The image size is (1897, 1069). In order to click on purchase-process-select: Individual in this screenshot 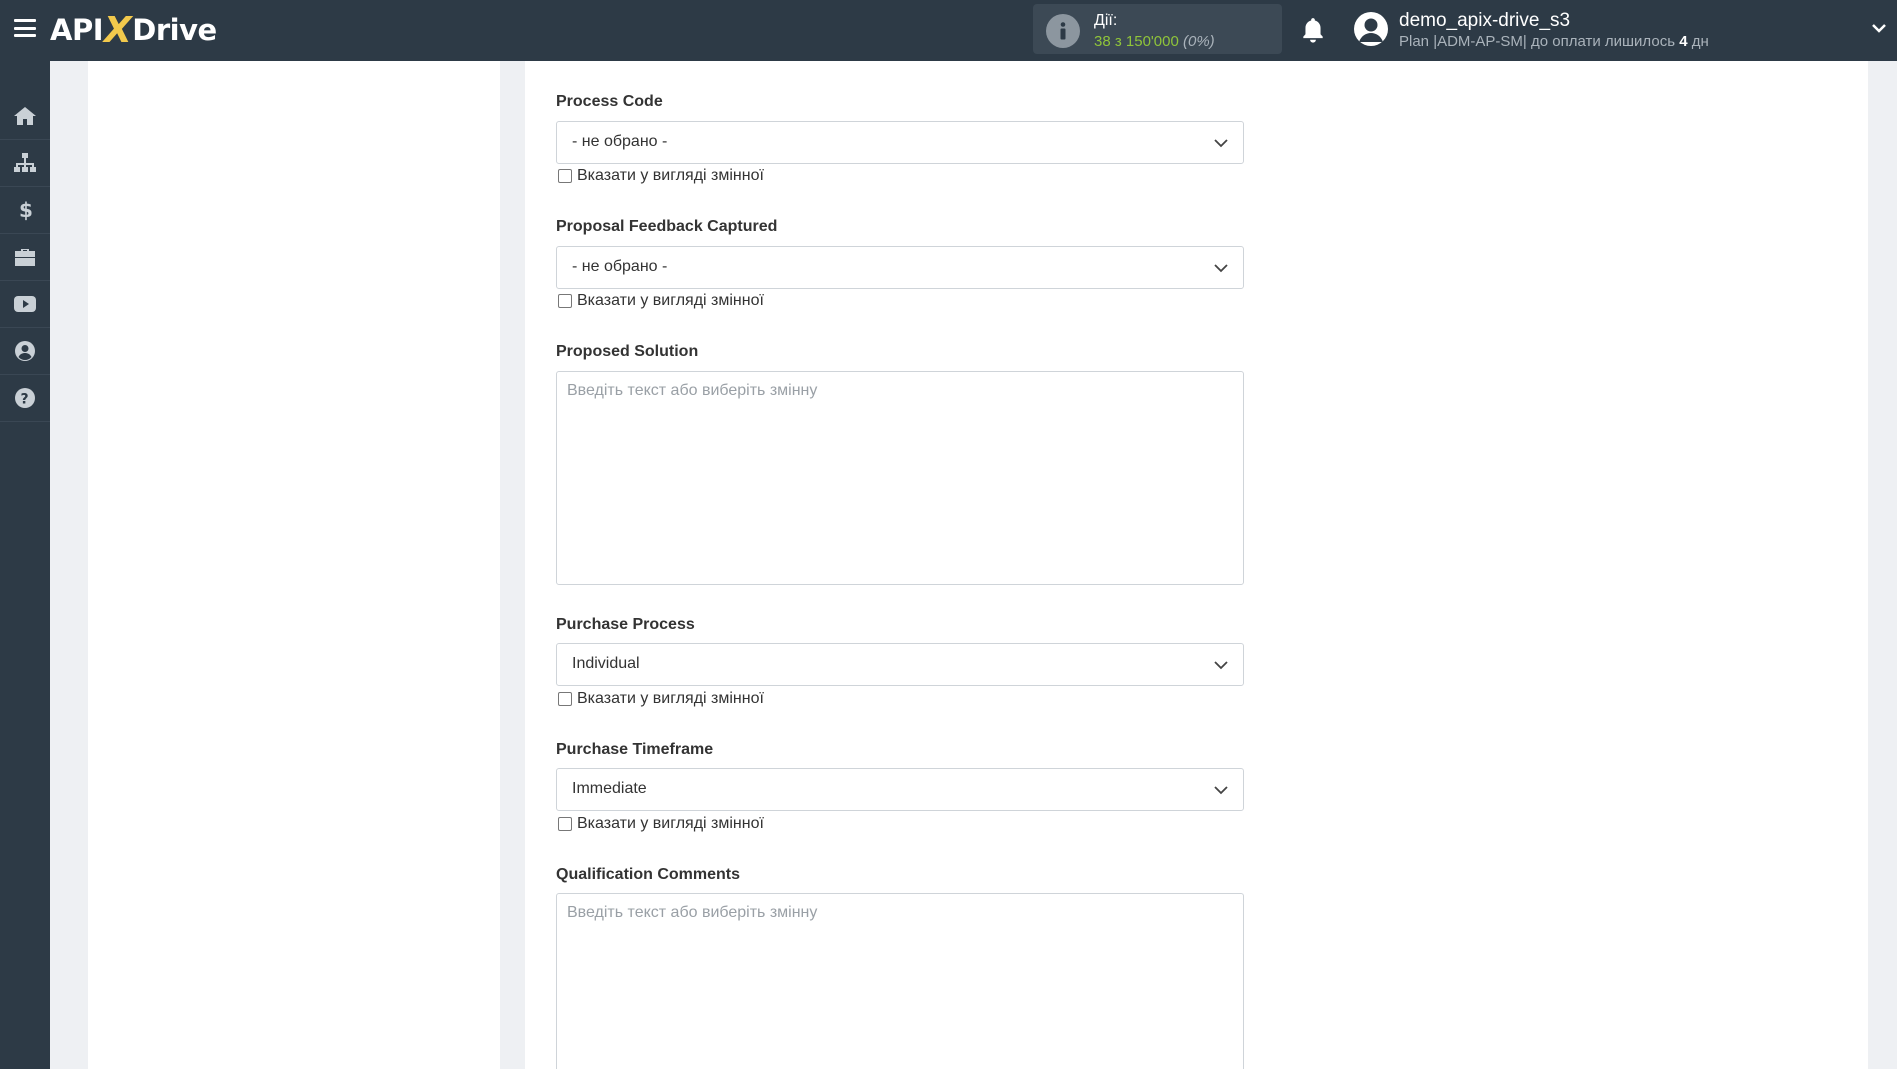, I will do `click(900, 664)`.